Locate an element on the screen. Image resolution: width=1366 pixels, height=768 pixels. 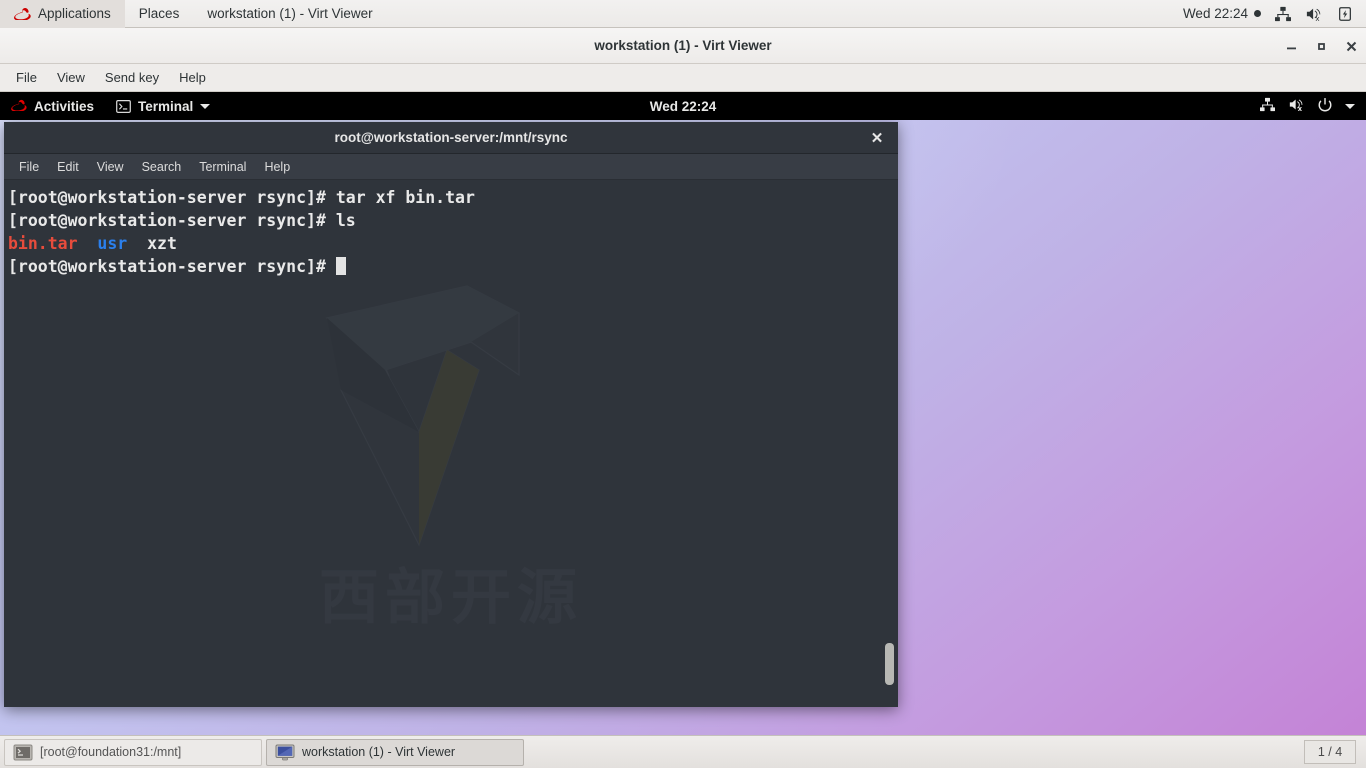
app-menu-terminal-label: Terminal is located at coordinates (166, 106).